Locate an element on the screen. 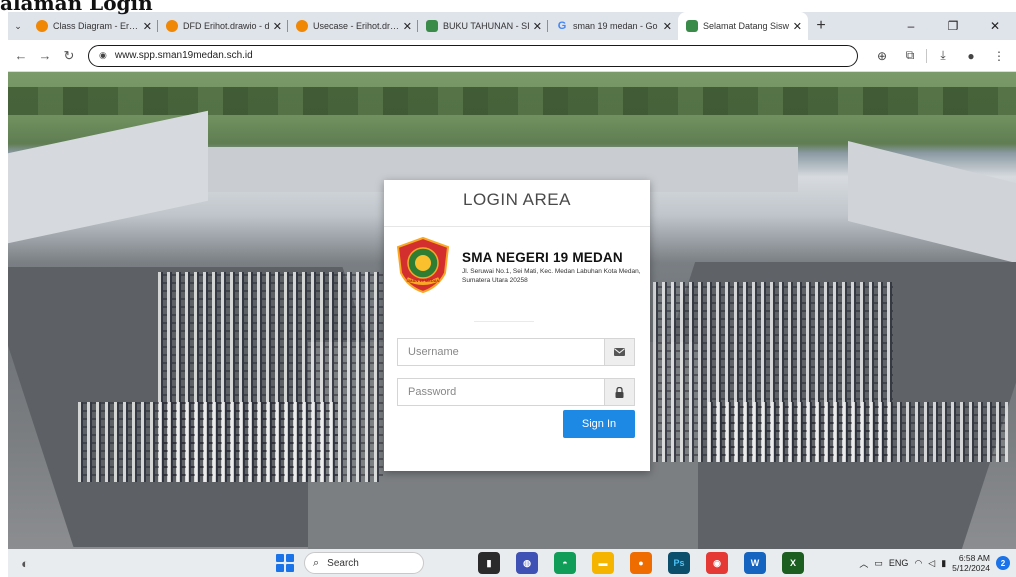  browser-tab-usecase: Usecase - Erihot.draw ✕ is located at coordinates (353, 26).